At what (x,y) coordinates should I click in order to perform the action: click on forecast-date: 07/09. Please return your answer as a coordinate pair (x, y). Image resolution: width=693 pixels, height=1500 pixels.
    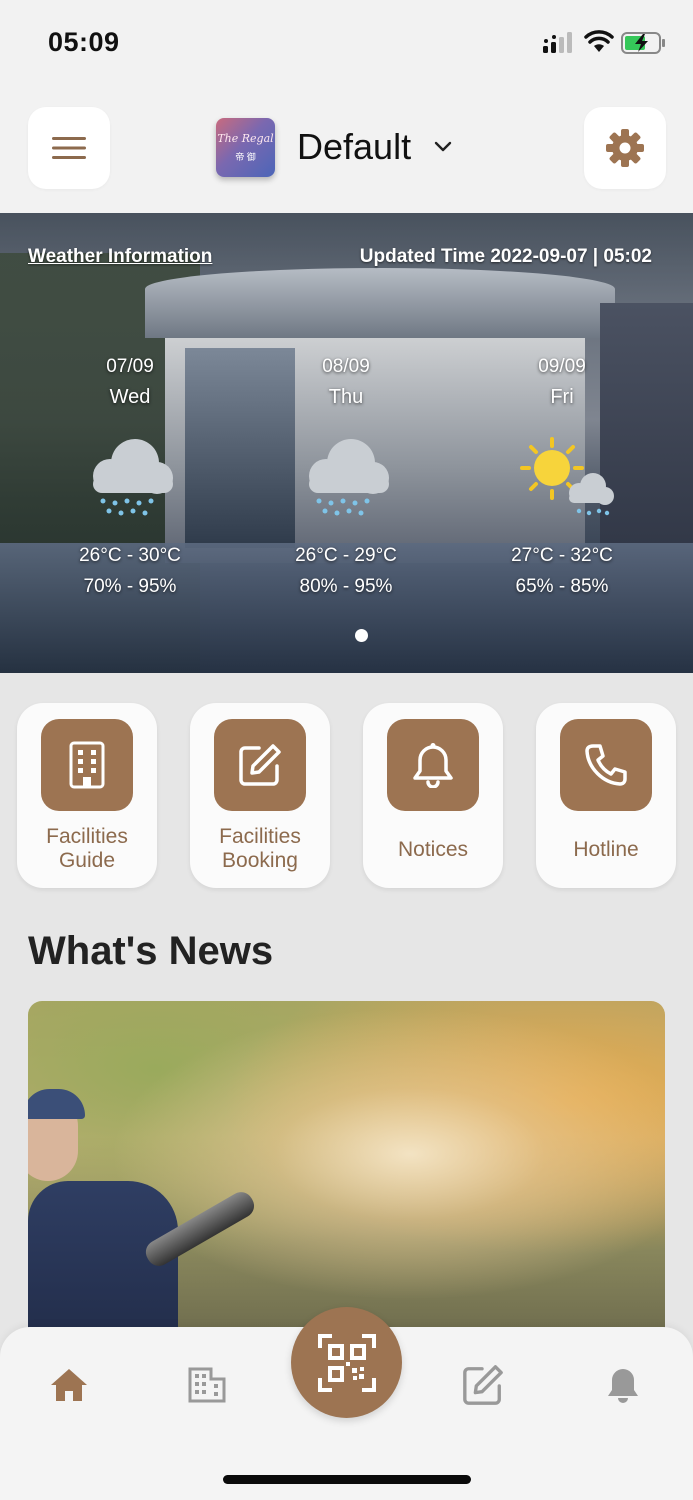
    Looking at the image, I should click on (130, 366).